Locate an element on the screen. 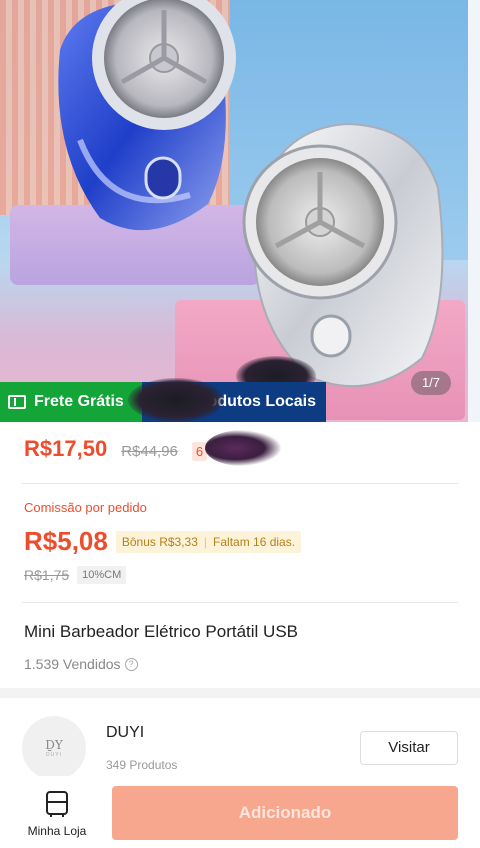 The height and width of the screenshot is (848, 480). sold-count-row: 1.539 Vendidos ? is located at coordinates (81, 664).